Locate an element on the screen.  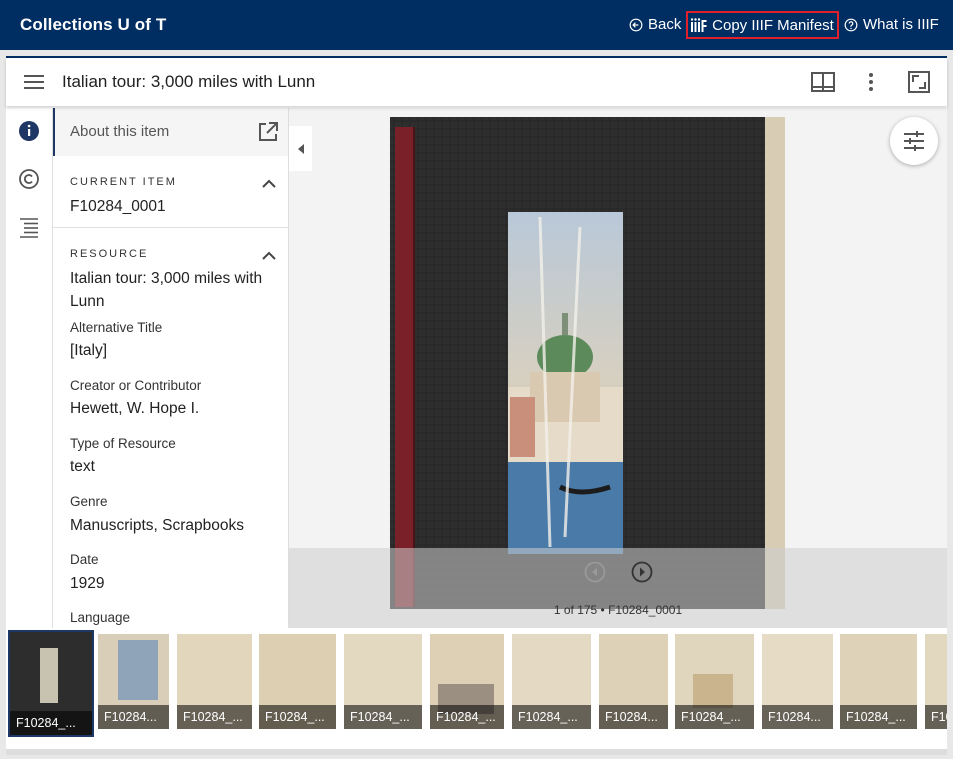
window-title: Italian tour: 3,000 miles with Lunn is located at coordinates (189, 81).